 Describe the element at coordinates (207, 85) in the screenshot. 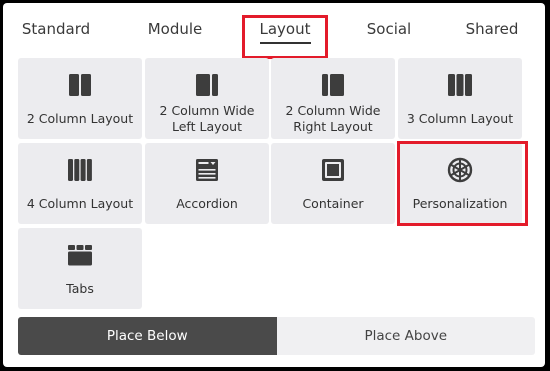

I see `two-column-wide-left-icon` at that location.